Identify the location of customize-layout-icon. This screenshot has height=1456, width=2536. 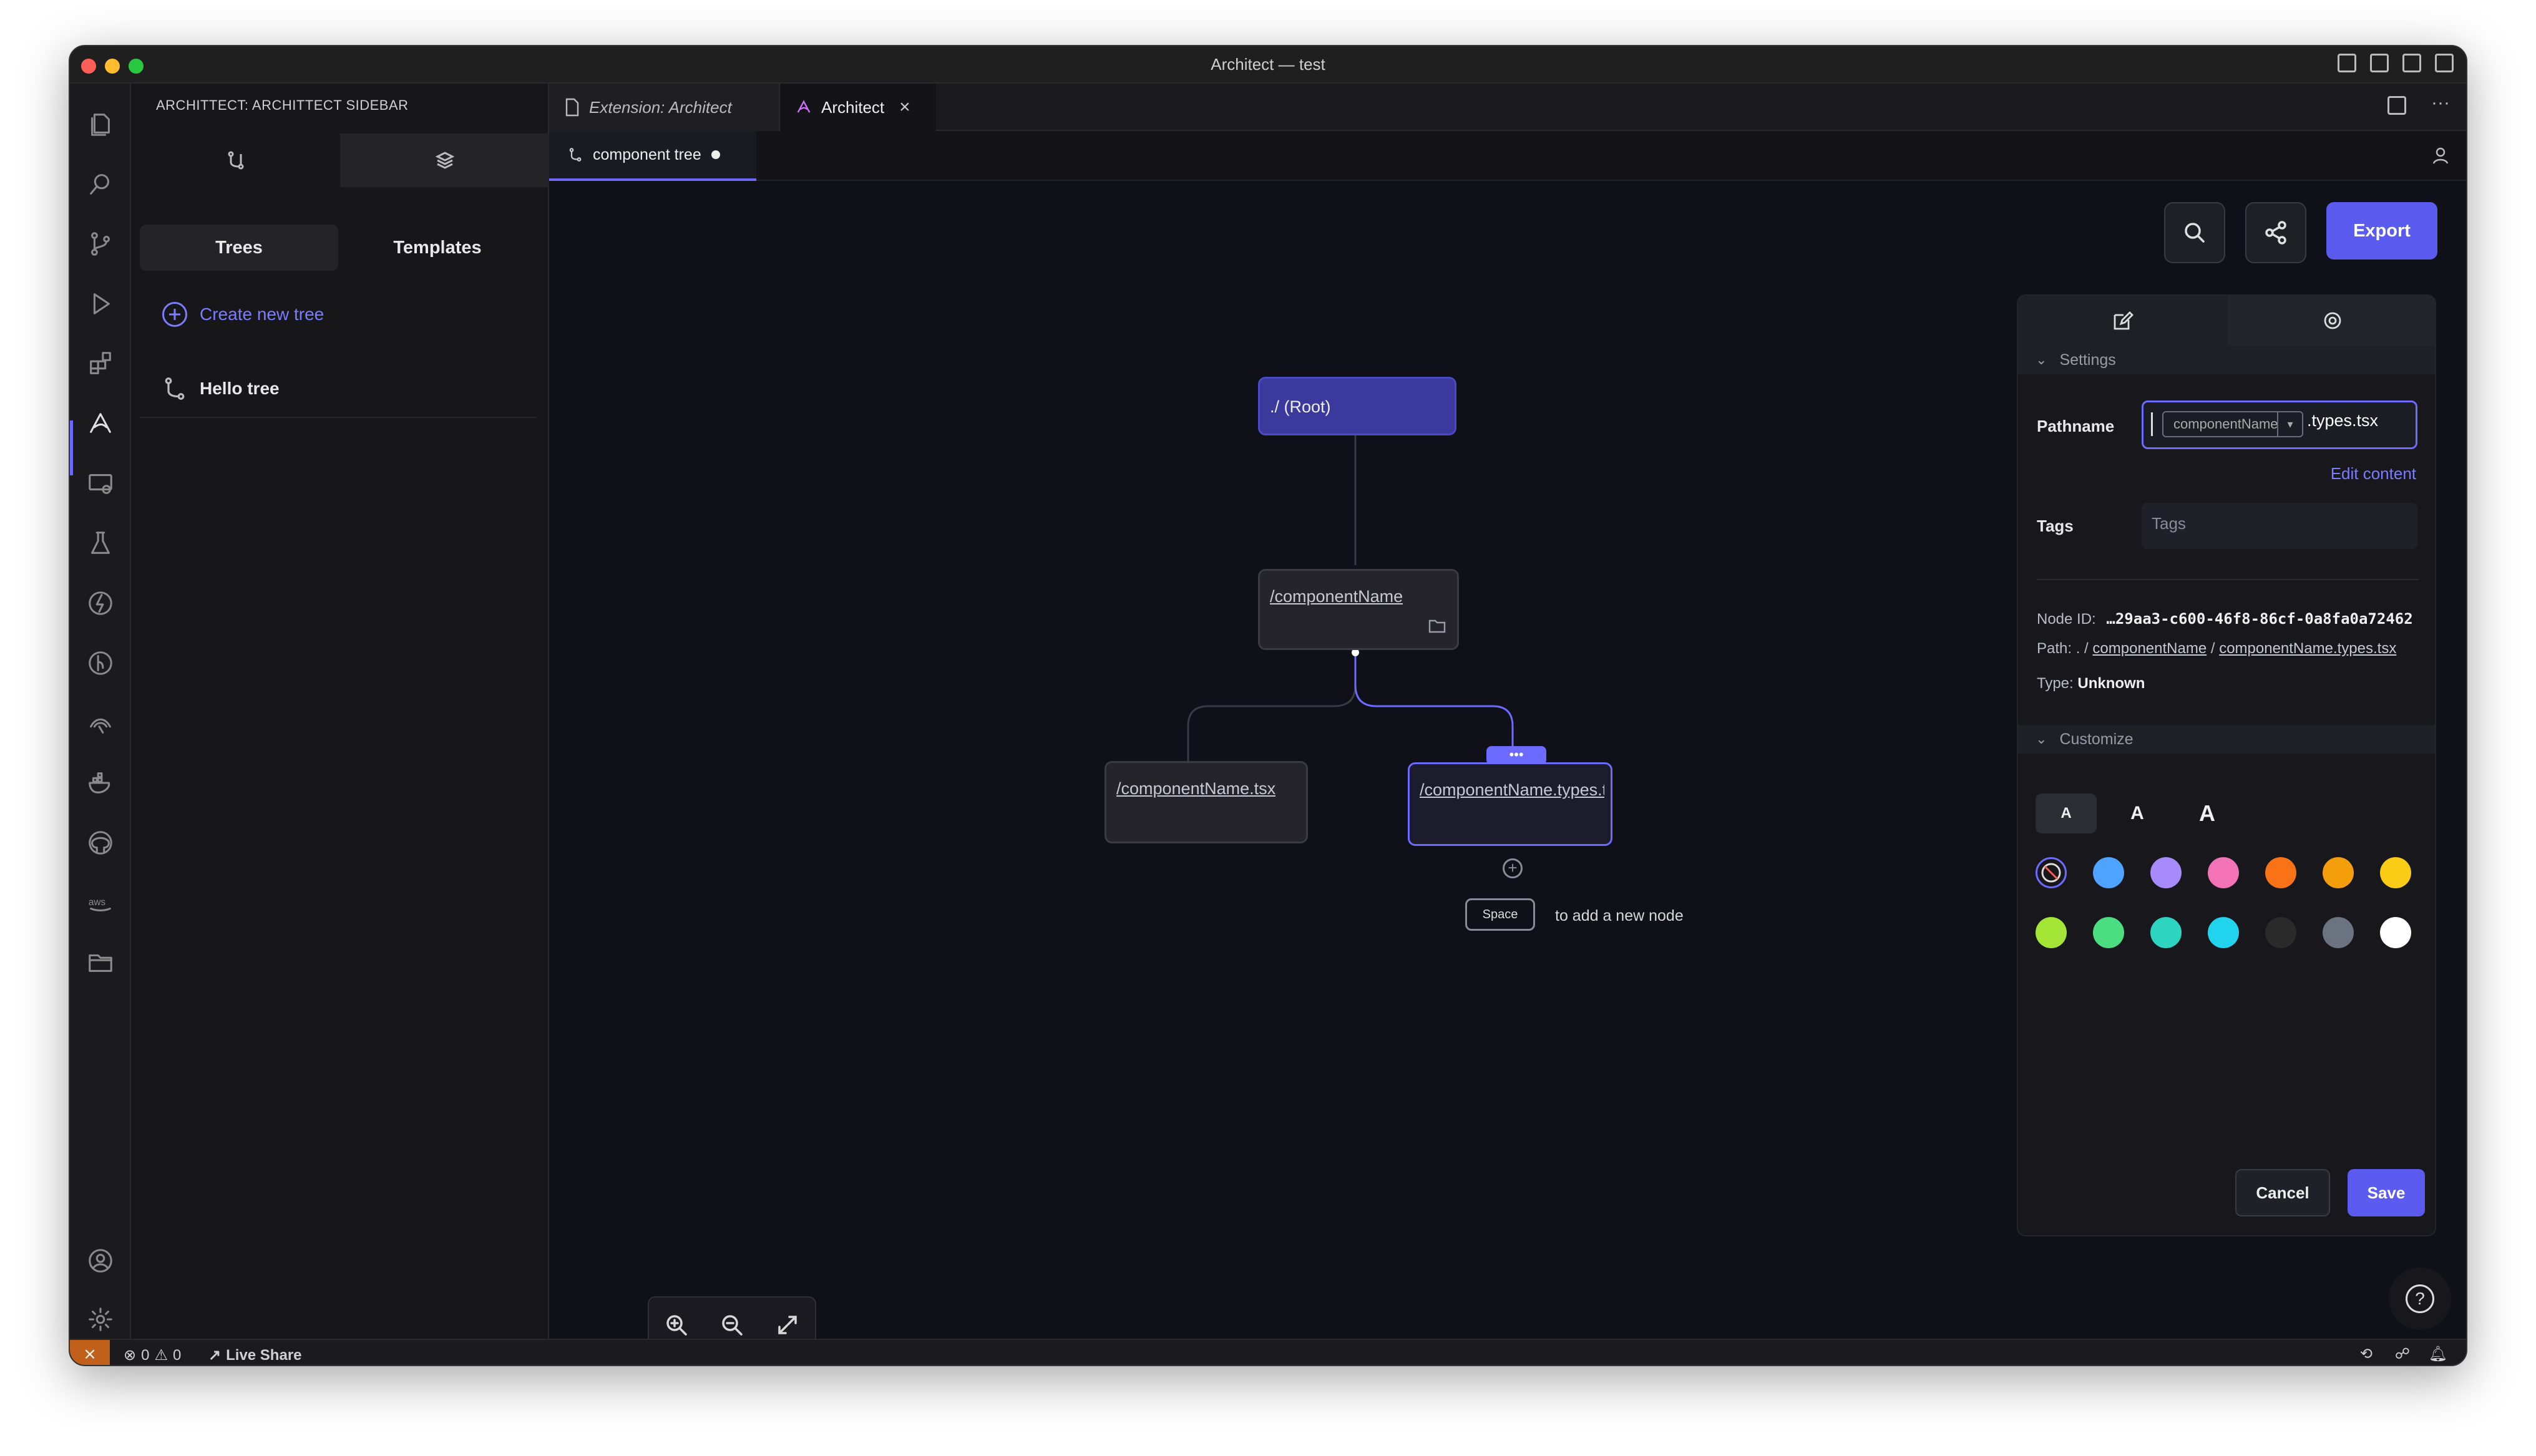
(2444, 63).